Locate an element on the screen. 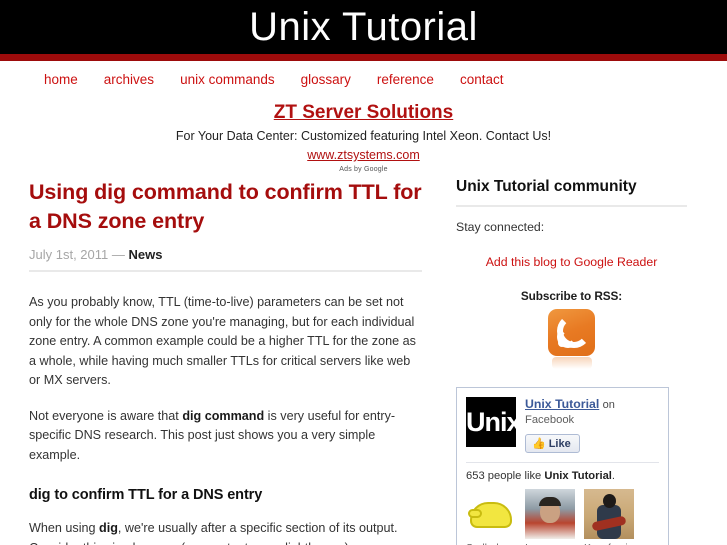 This screenshot has height=545, width=727. ad-byline: Ads by Google is located at coordinates (363, 169).